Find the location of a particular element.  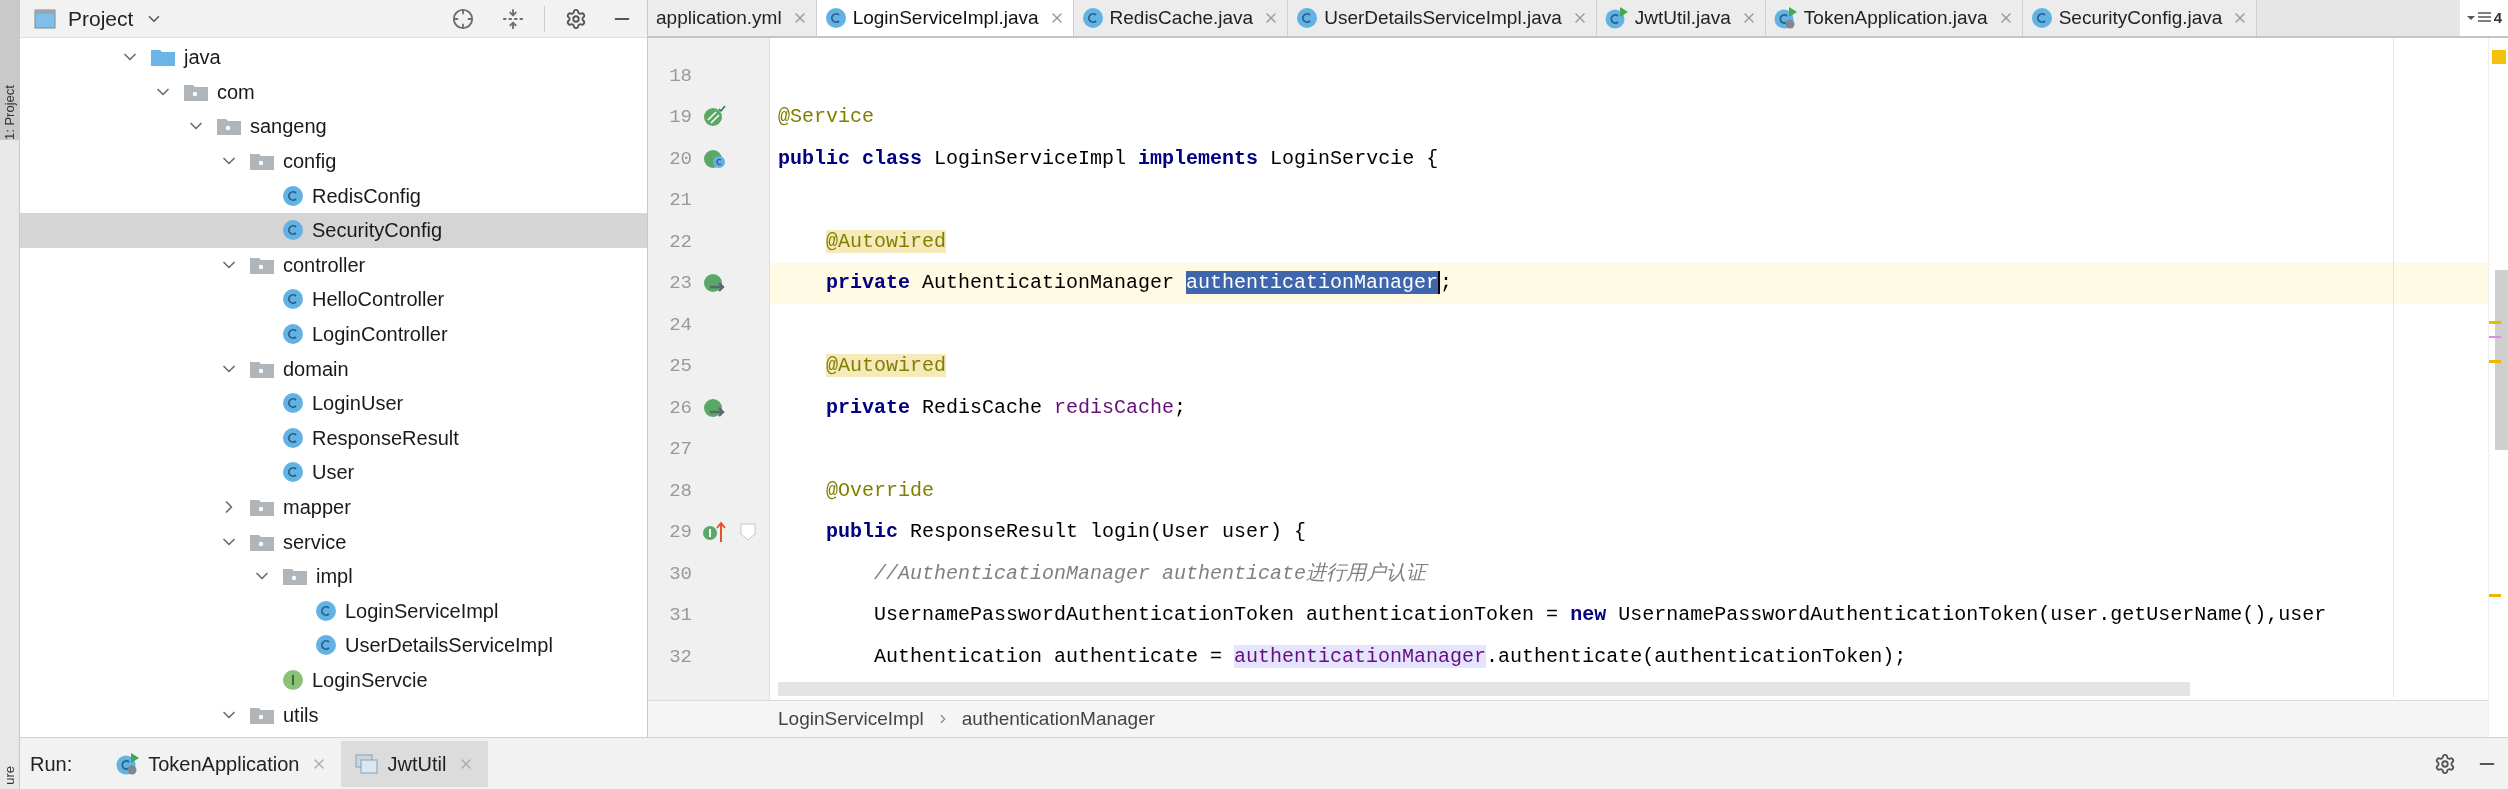

interface-icon is located at coordinates (293, 680).